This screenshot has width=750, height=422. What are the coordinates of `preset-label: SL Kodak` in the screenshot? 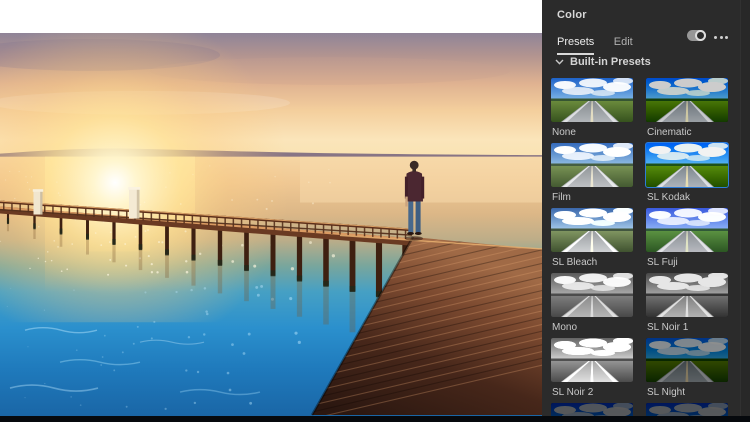 It's located at (668, 197).